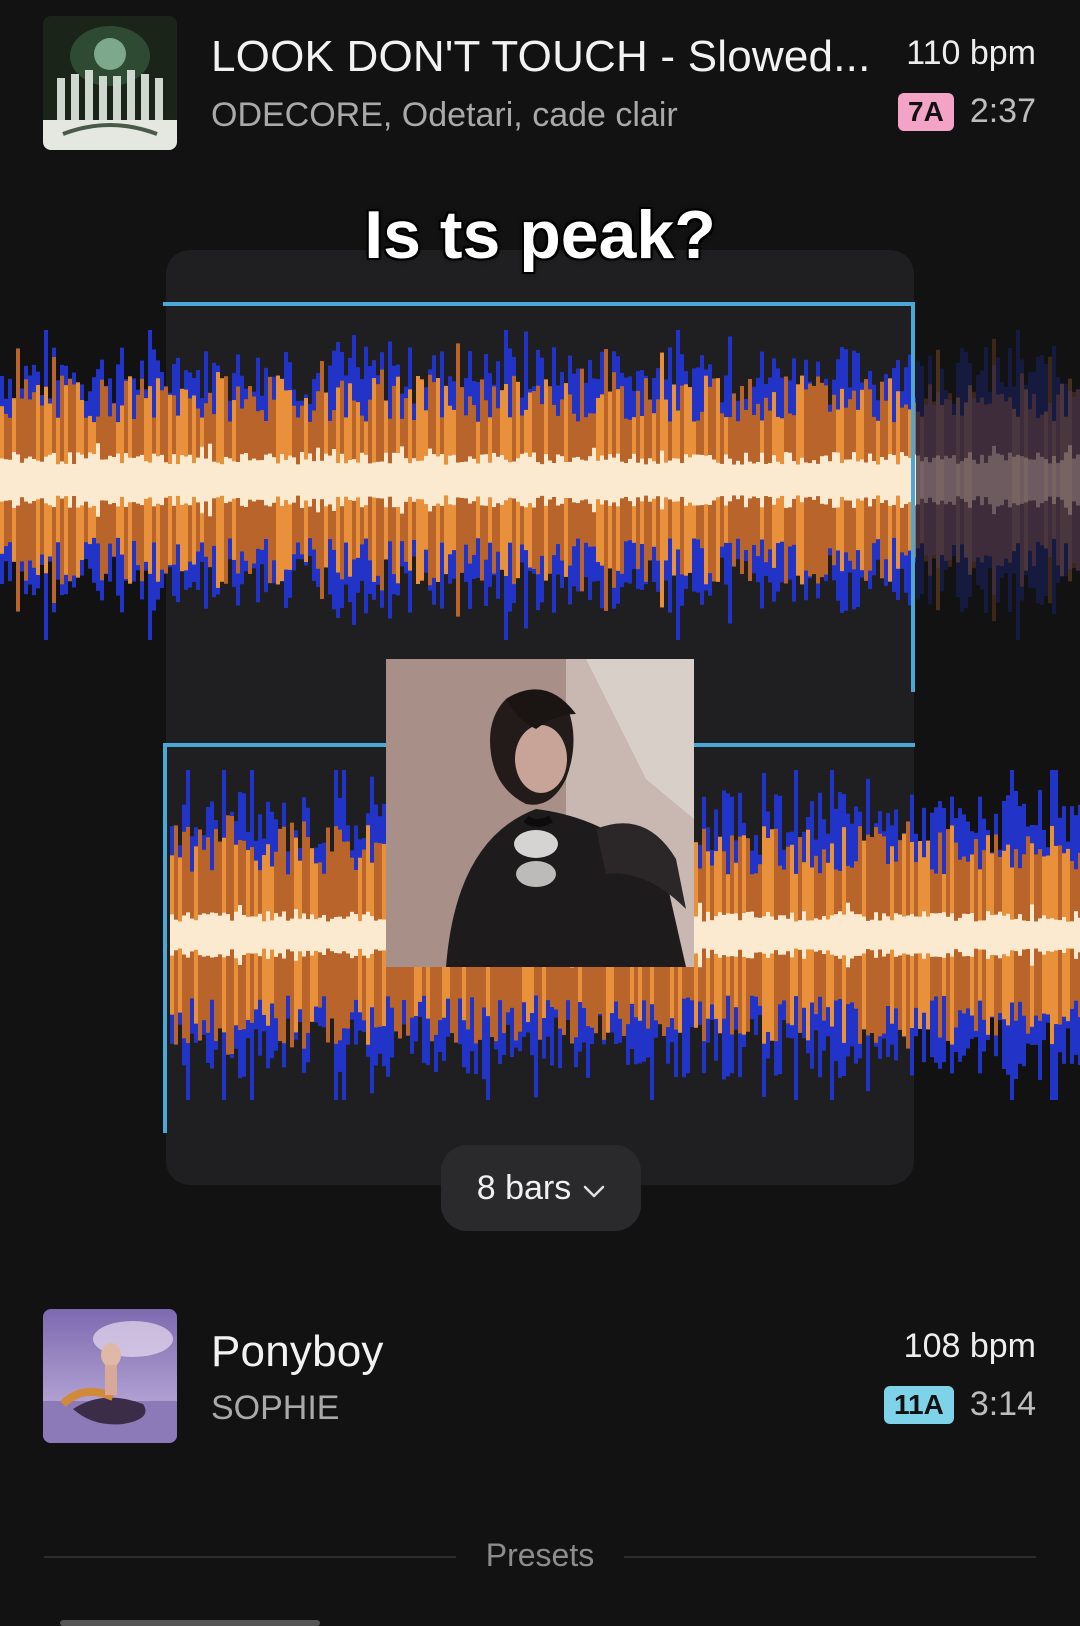  I want to click on track-bpm: 108 bpm, so click(969, 1346).